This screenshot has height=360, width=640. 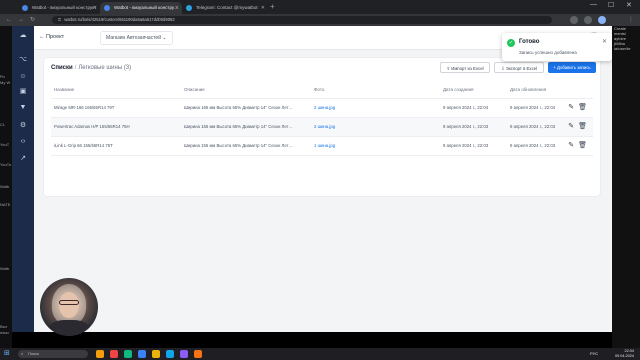 I want to click on cell-created: 9 апреля 2024 г., 22:03, so click(x=466, y=126).